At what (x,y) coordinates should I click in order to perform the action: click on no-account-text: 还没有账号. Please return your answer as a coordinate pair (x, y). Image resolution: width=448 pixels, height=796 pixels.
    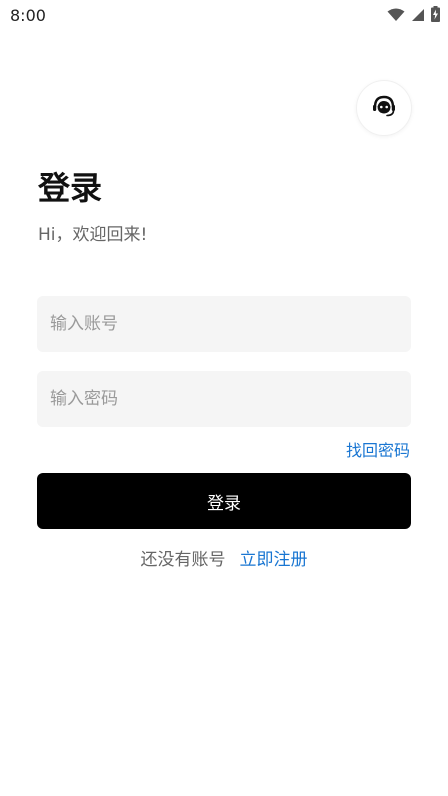
    Looking at the image, I should click on (183, 560).